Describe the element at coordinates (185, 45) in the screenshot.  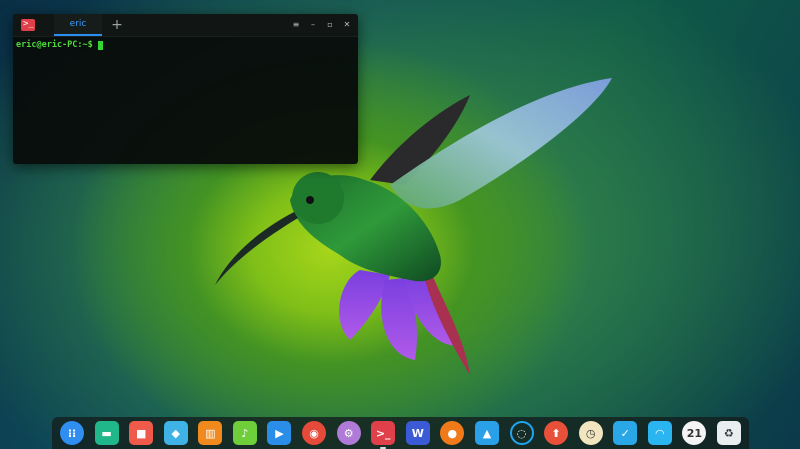
I see `terminal-content: eric@eric-PC:~$` at that location.